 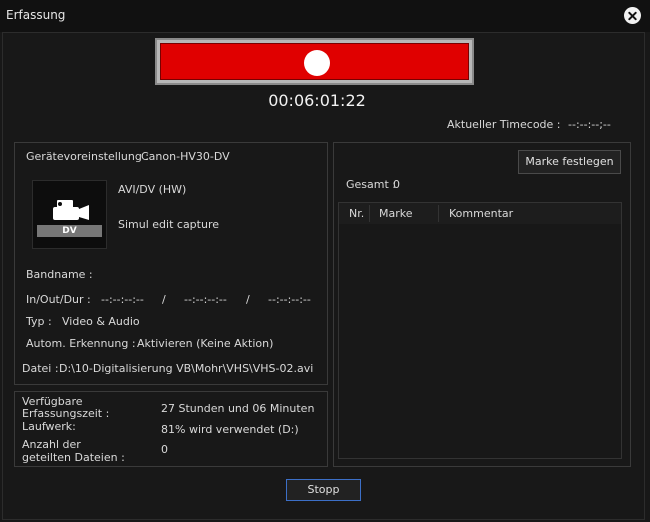 I want to click on device-format: AVI/DV (HW), so click(x=152, y=189).